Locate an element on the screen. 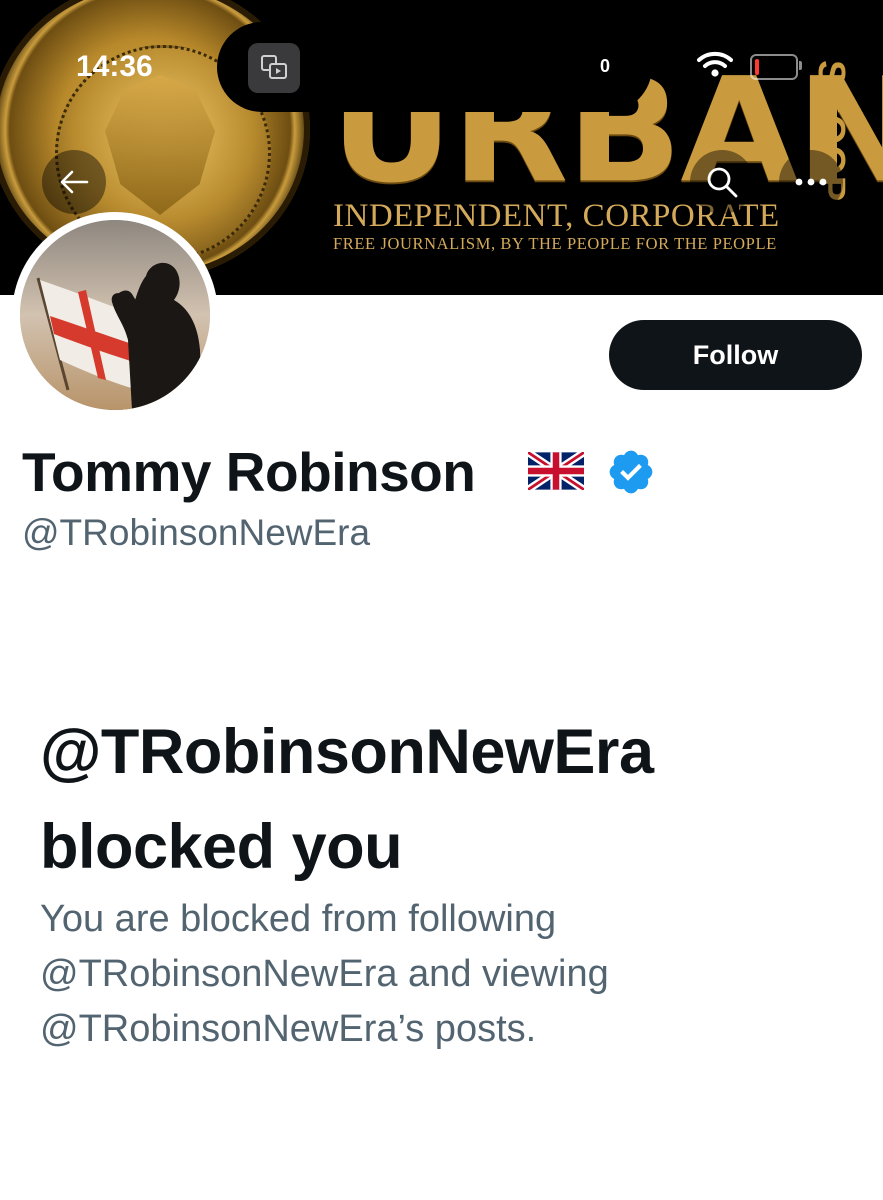 The height and width of the screenshot is (1200, 883). blocked-title: @TRobinsonNewEra blocked you is located at coordinates (450, 799).